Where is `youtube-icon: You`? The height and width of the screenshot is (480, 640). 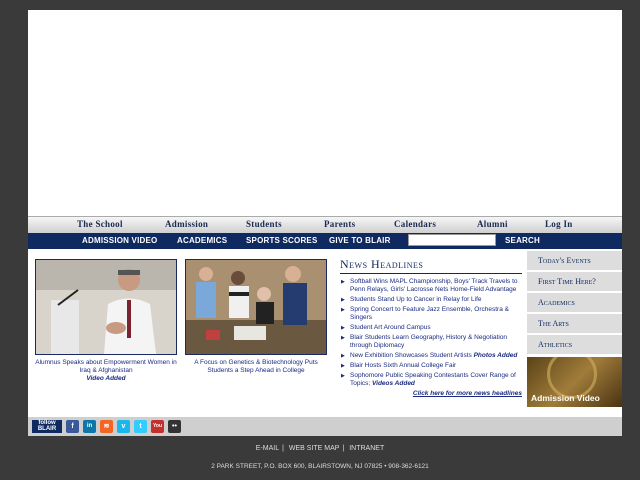
youtube-icon: You is located at coordinates (157, 426).